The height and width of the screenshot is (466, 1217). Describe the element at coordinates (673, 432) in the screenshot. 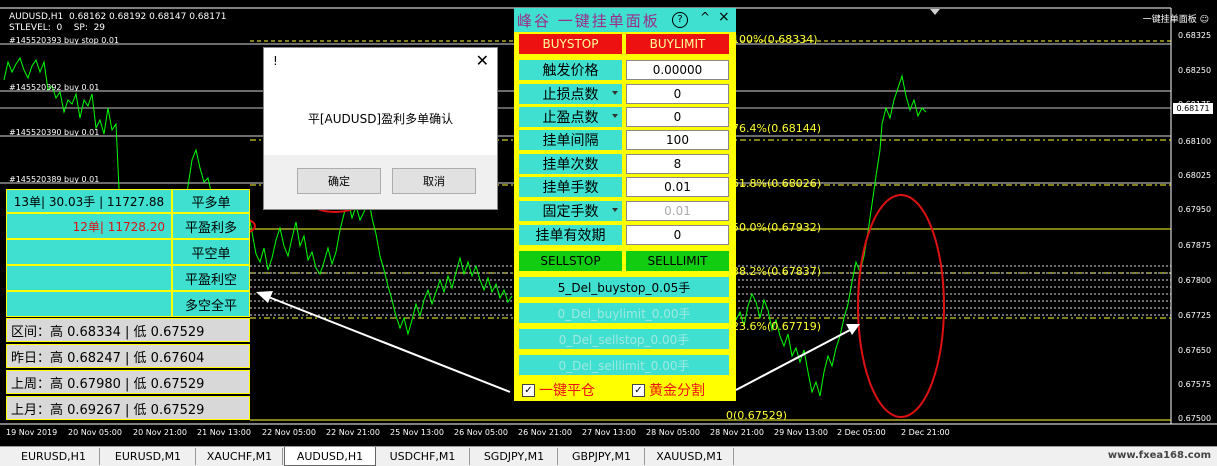

I see `time-axis-label: 28 Nov 05:00` at that location.